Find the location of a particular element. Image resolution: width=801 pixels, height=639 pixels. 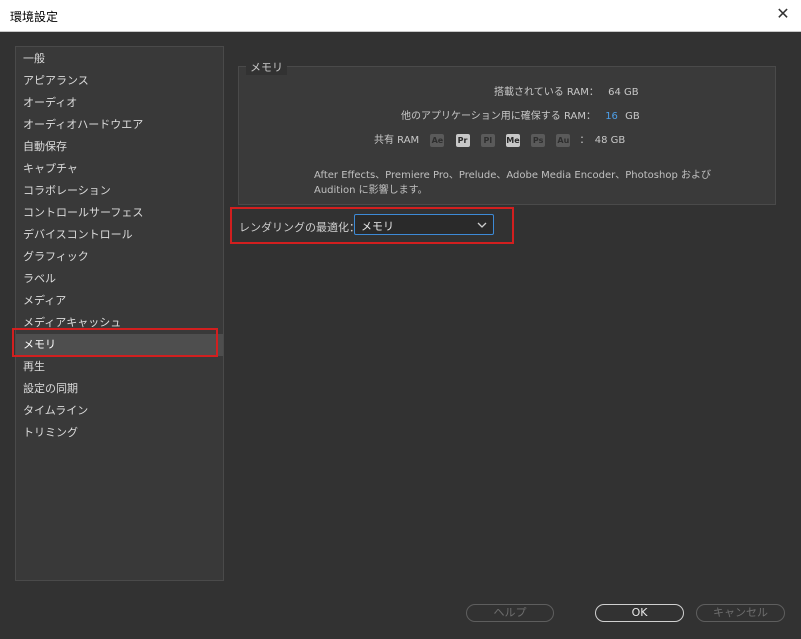

reserved-ram-unit: GB is located at coordinates (632, 116).